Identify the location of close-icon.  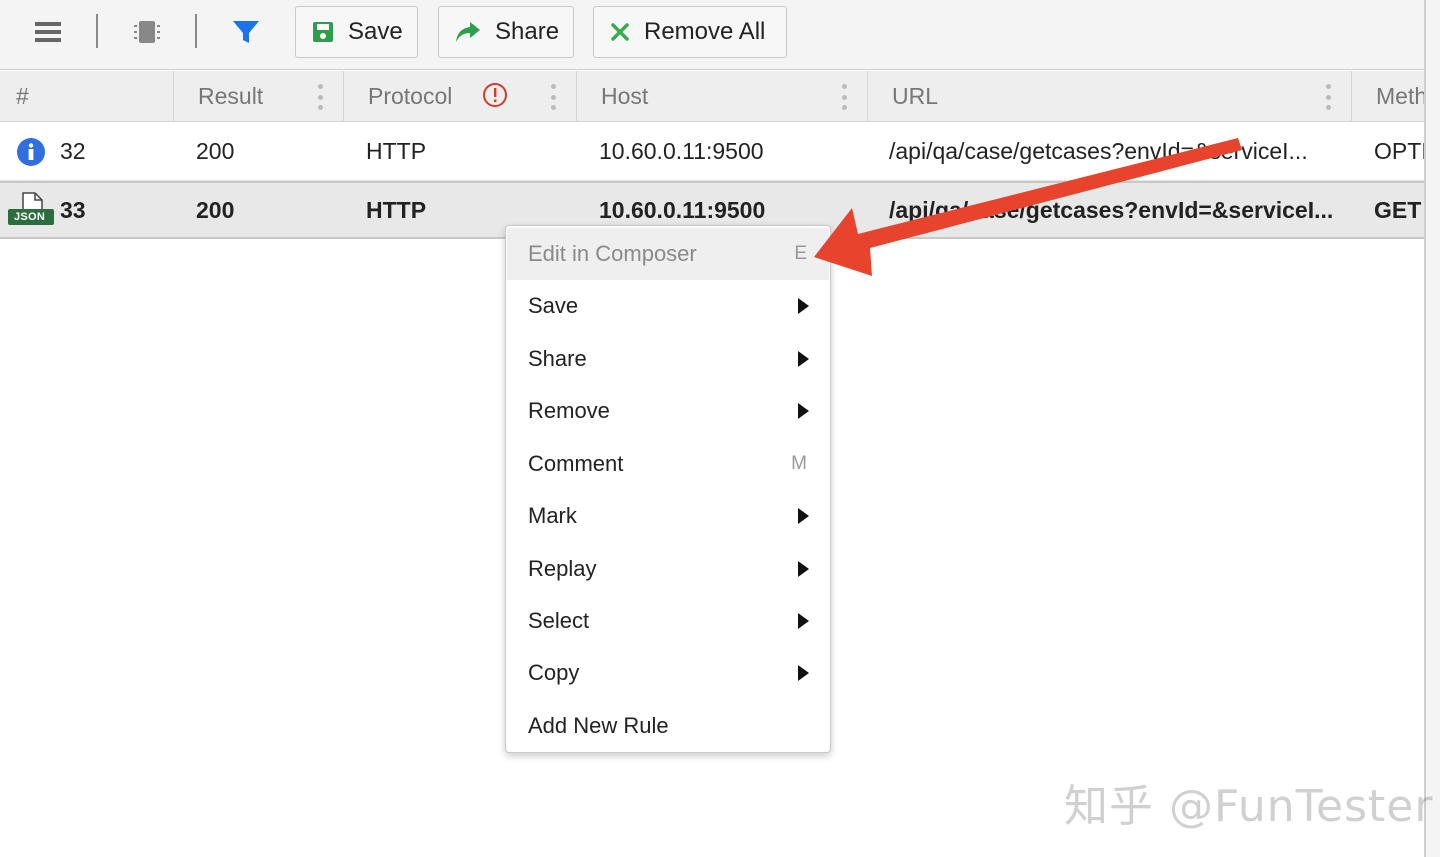
(620, 32).